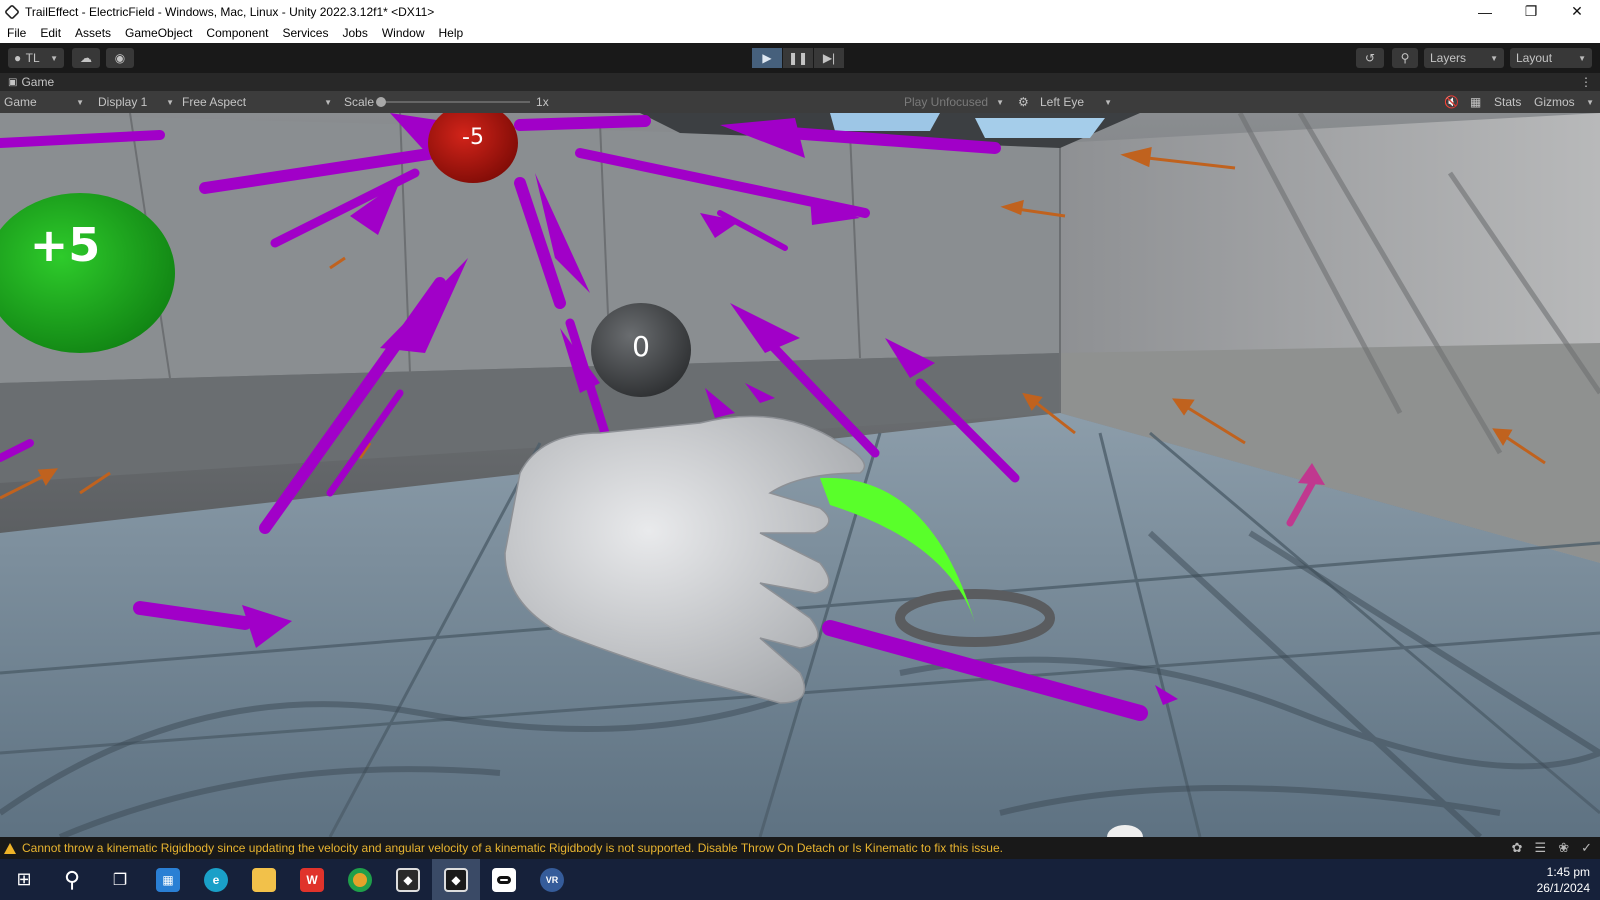  I want to click on file-explorer-icon, so click(264, 879).